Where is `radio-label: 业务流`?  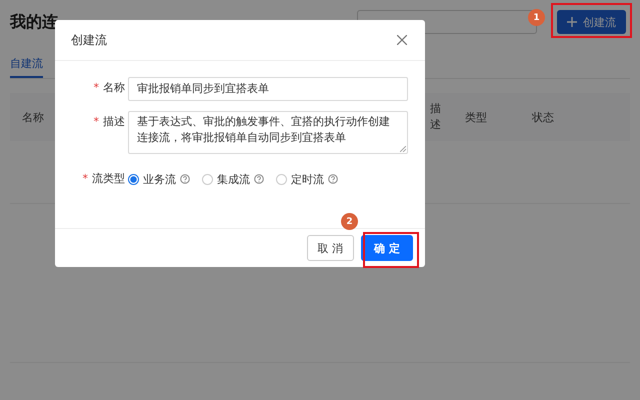
radio-label: 业务流 is located at coordinates (159, 179).